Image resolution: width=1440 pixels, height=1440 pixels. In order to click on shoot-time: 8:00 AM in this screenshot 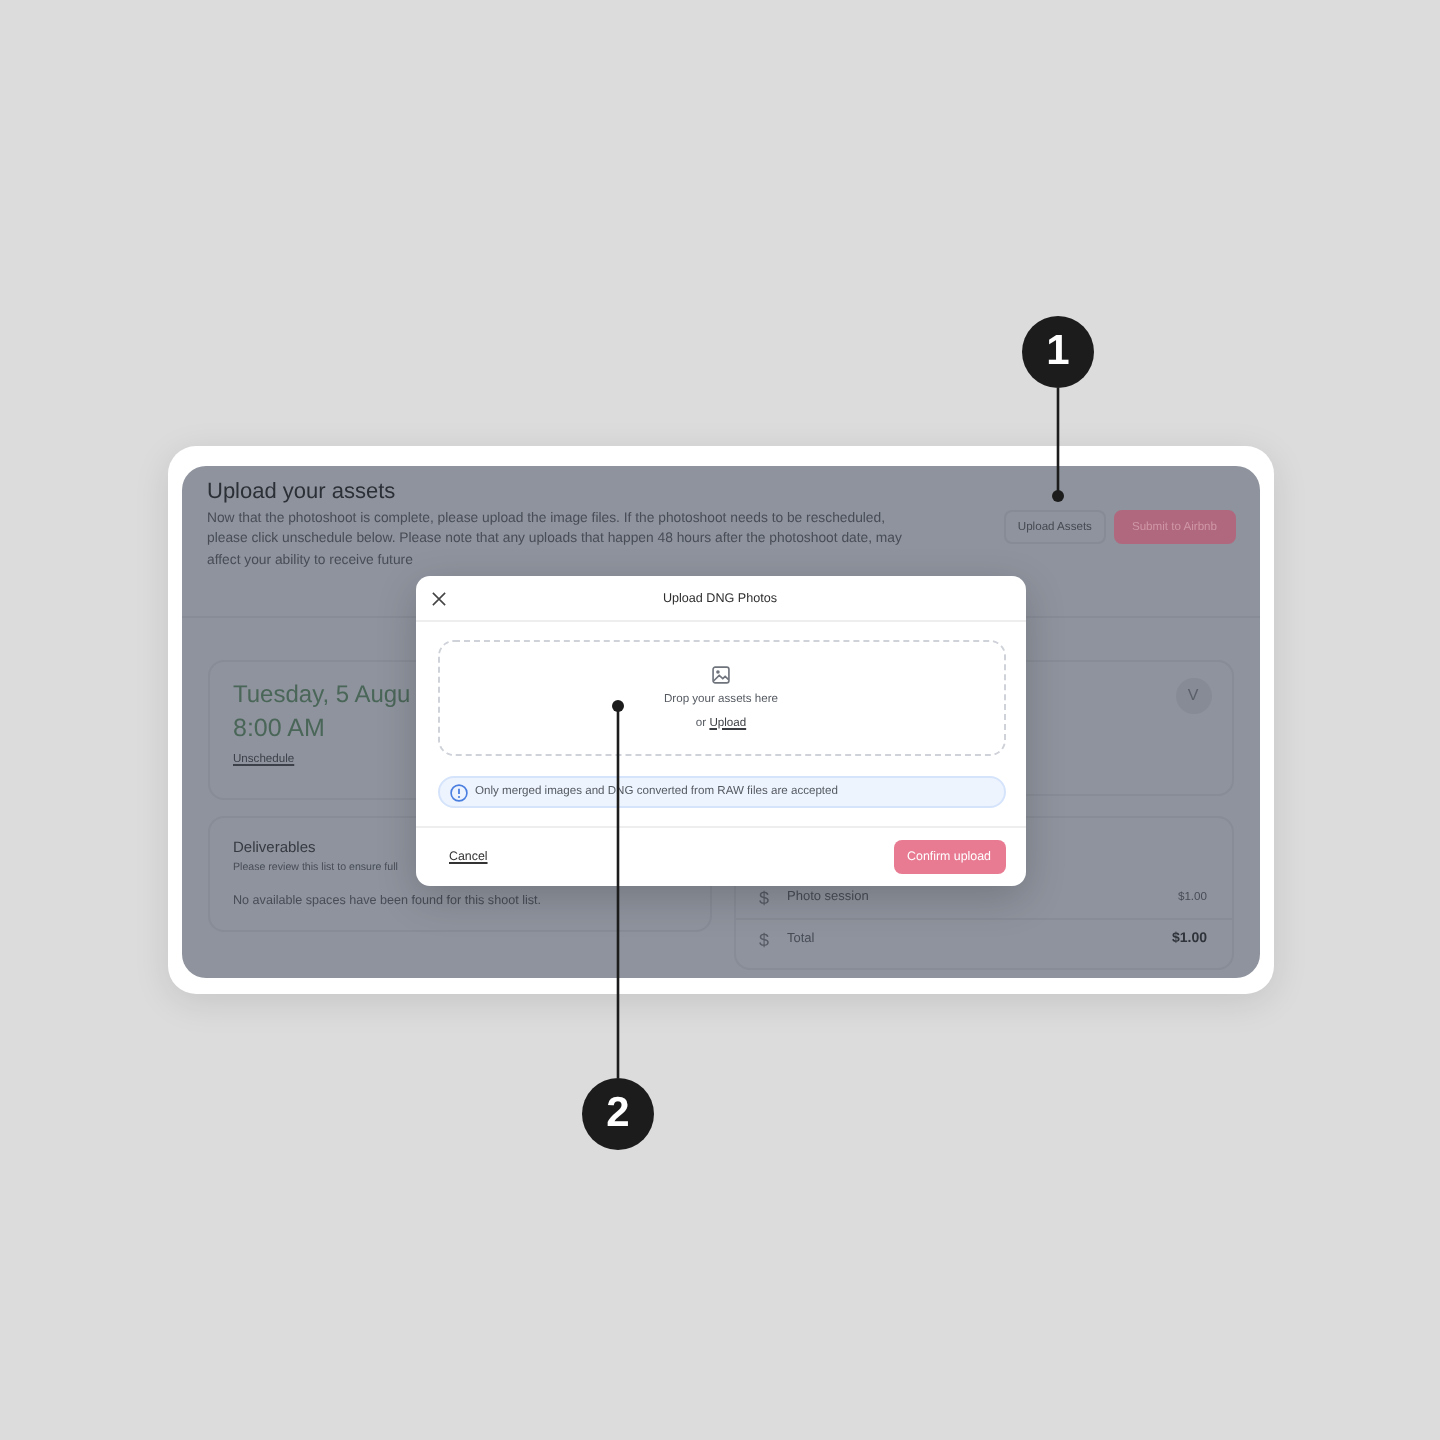, I will do `click(279, 728)`.